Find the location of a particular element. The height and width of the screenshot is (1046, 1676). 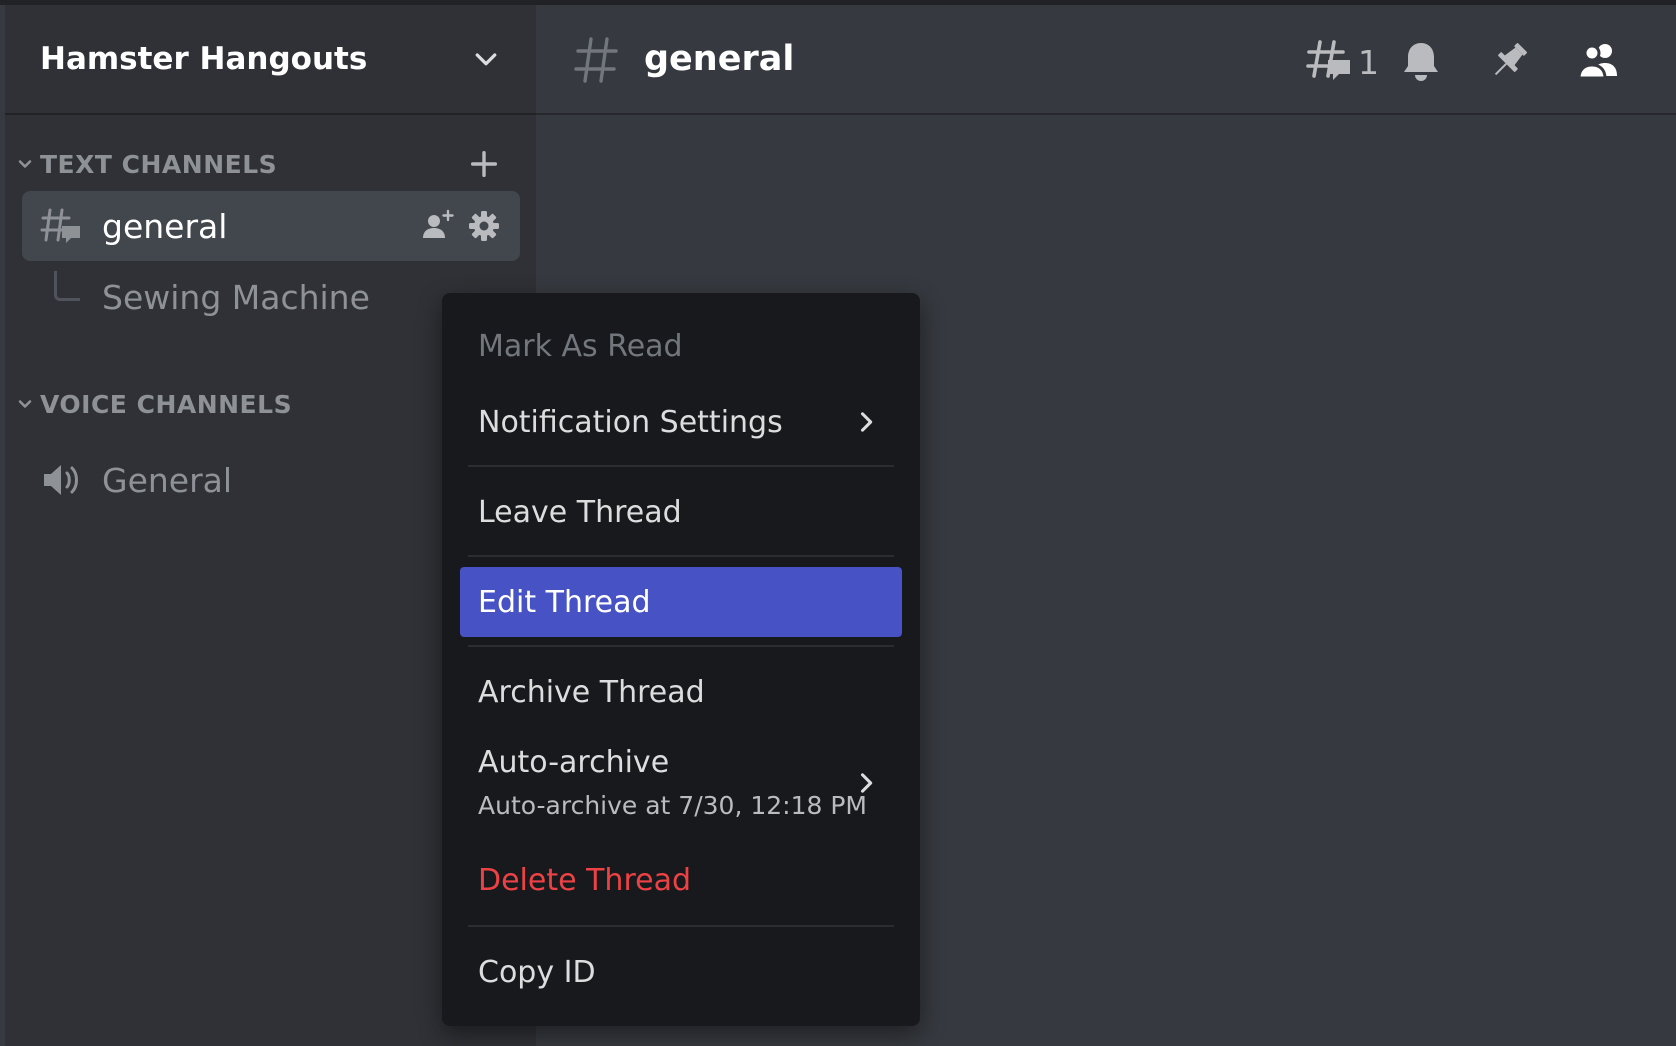

channel-name: General is located at coordinates (167, 480).